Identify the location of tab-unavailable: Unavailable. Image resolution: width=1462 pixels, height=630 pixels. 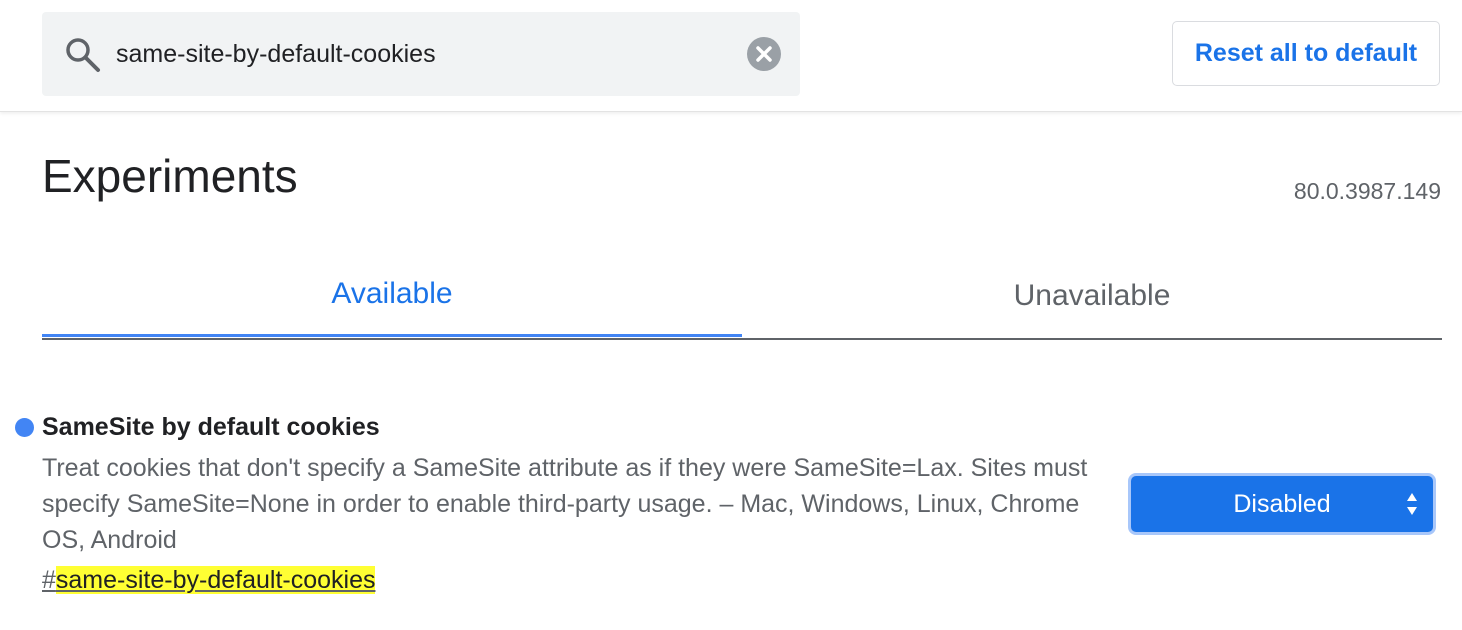
(1092, 294).